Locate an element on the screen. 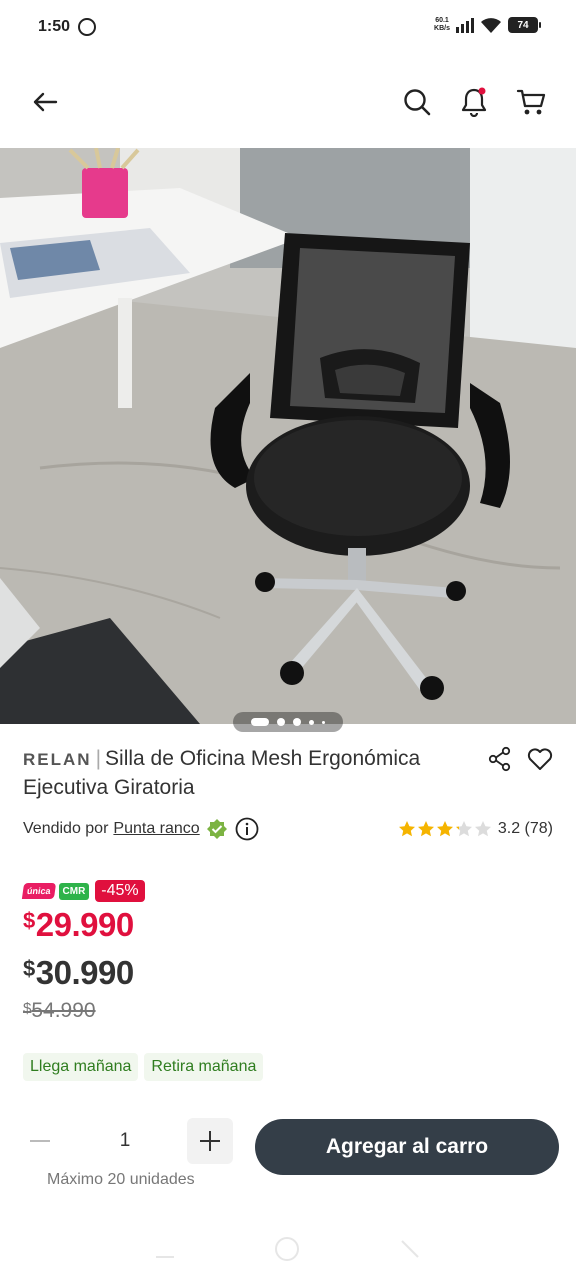 The image size is (576, 1280). system-back-icon is located at coordinates (411, 1248).